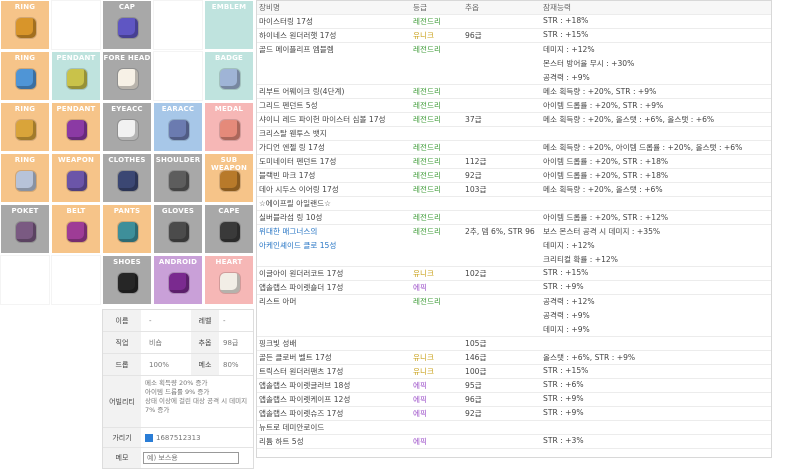  What do you see at coordinates (514, 344) in the screenshot?
I see `table-row: 핑크빛 성배 105급` at bounding box center [514, 344].